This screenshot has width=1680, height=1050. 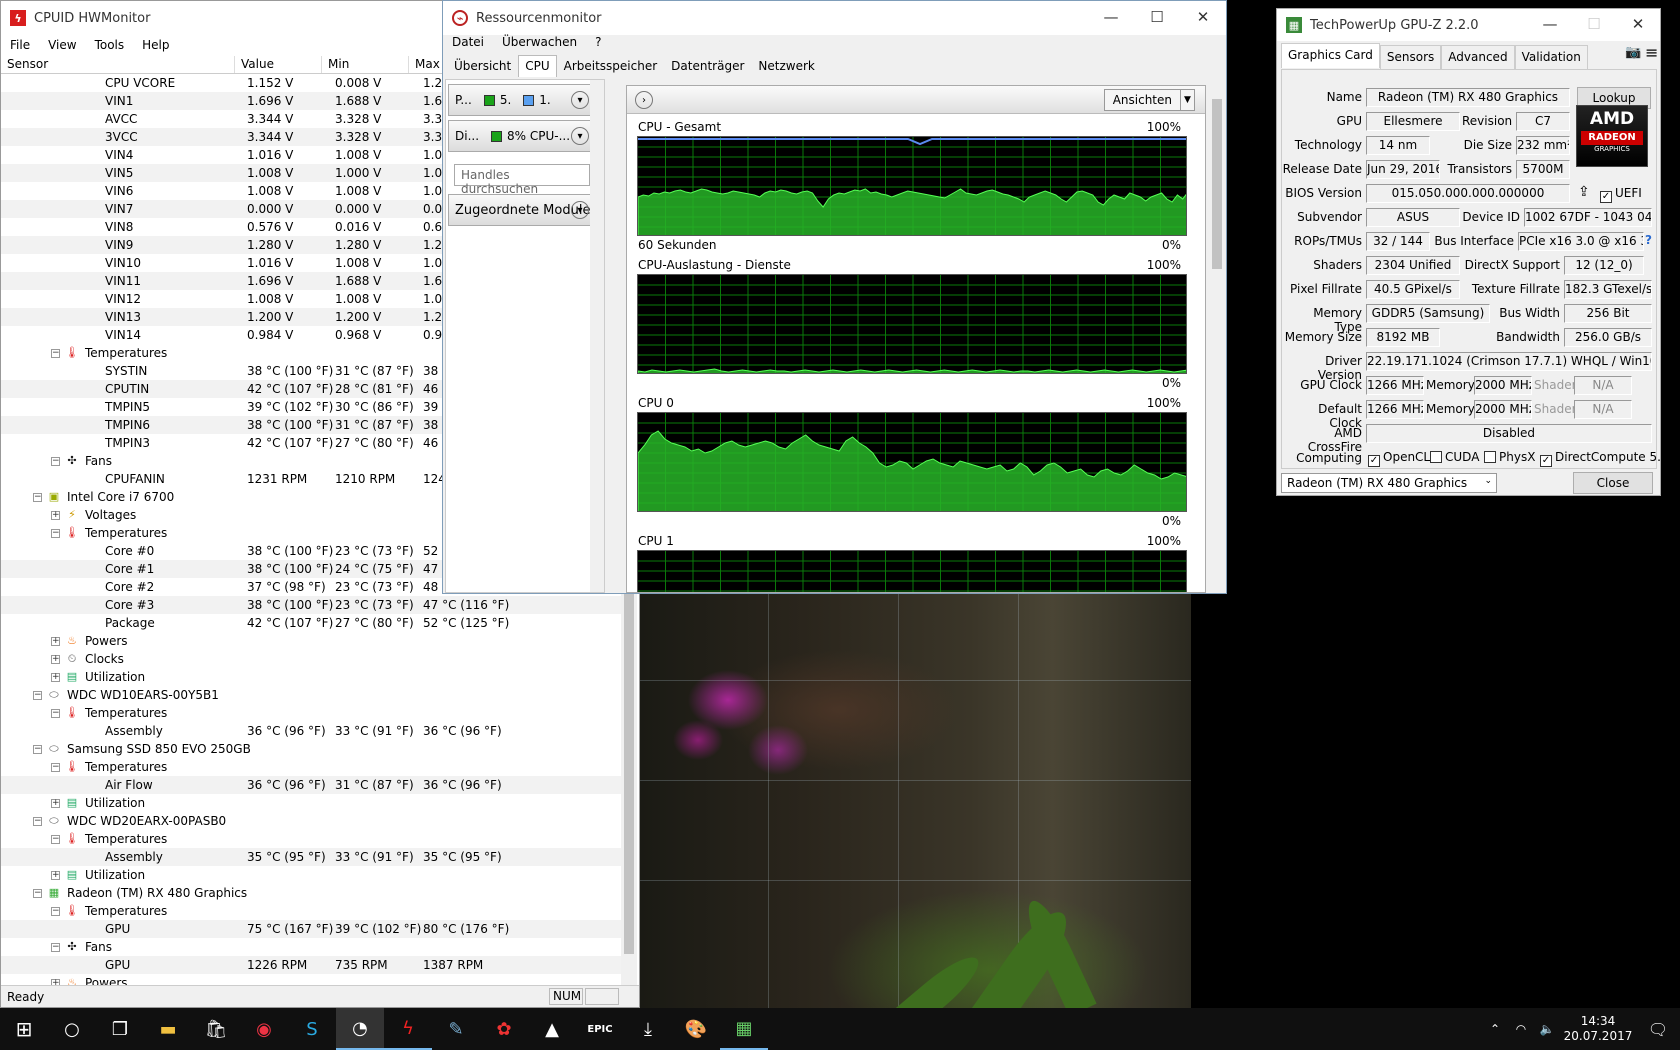 What do you see at coordinates (311, 893) in the screenshot?
I see `sensor-group-row: − ▦ Radeon (TM) RX 480 Graphics` at bounding box center [311, 893].